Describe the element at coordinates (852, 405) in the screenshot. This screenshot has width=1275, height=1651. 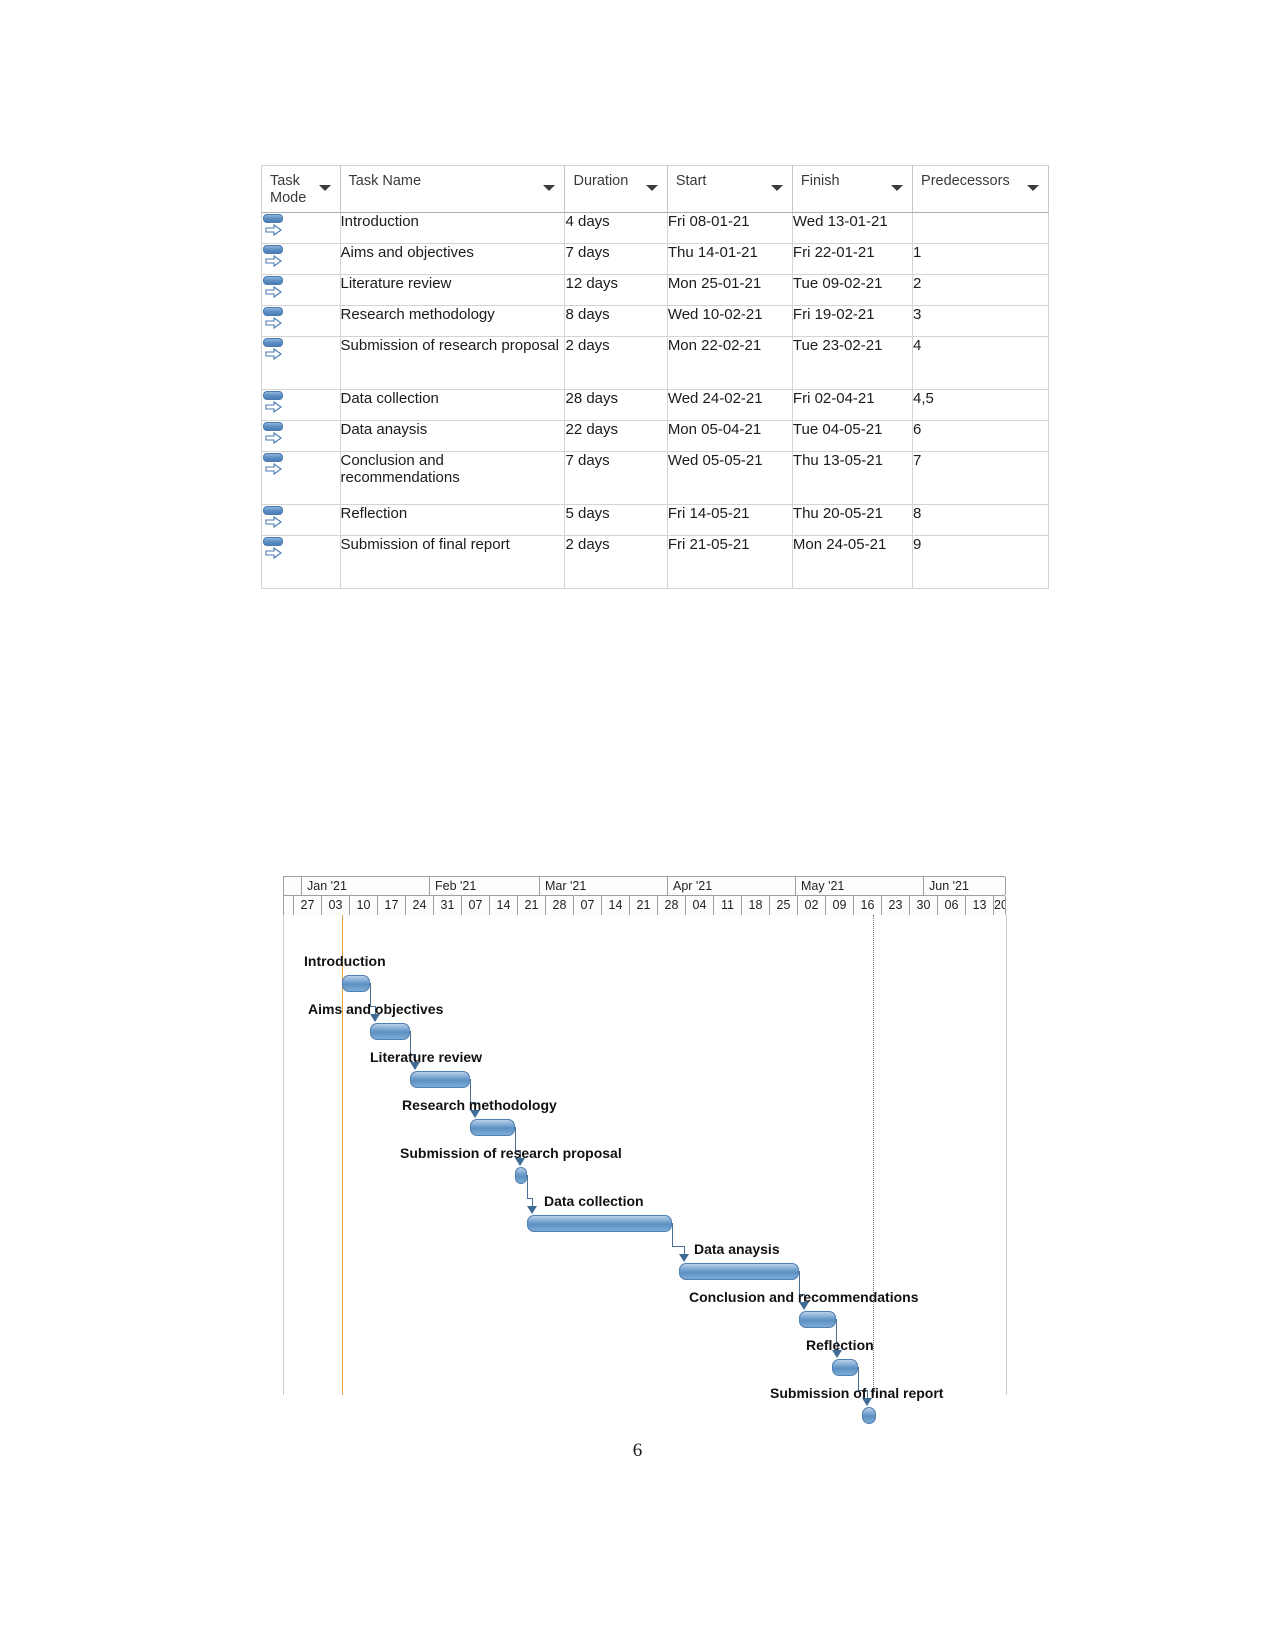
I see `cell-finish: Fri 02-04-21` at that location.